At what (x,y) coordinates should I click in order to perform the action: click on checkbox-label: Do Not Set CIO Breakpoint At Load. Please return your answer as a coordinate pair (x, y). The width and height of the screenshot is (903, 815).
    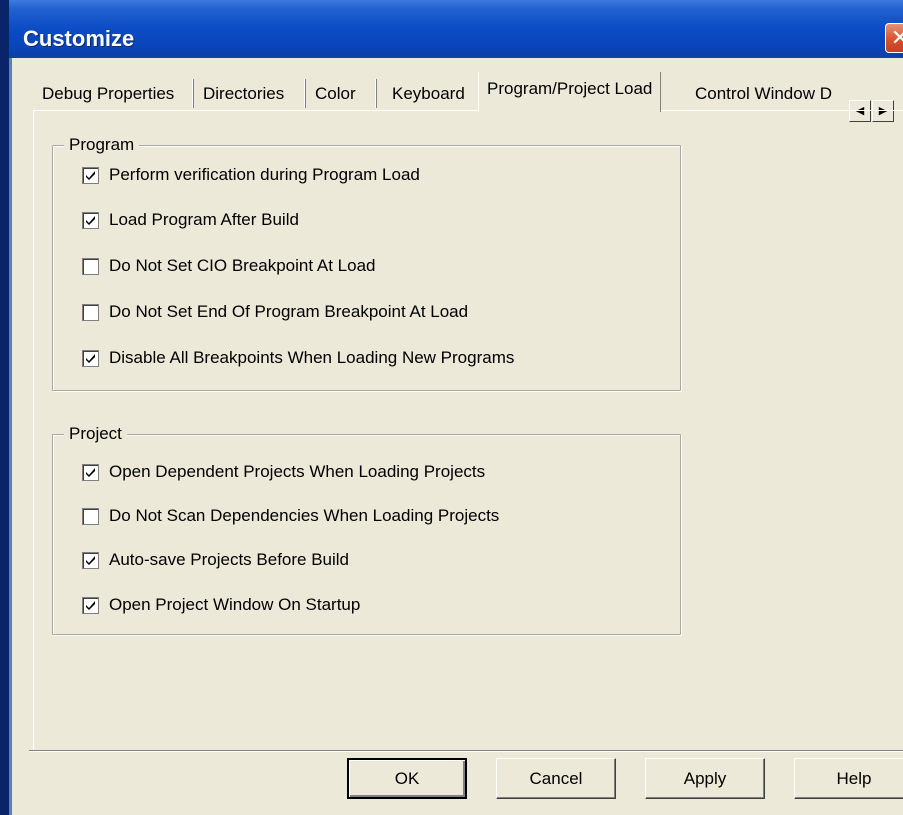
    Looking at the image, I should click on (242, 265).